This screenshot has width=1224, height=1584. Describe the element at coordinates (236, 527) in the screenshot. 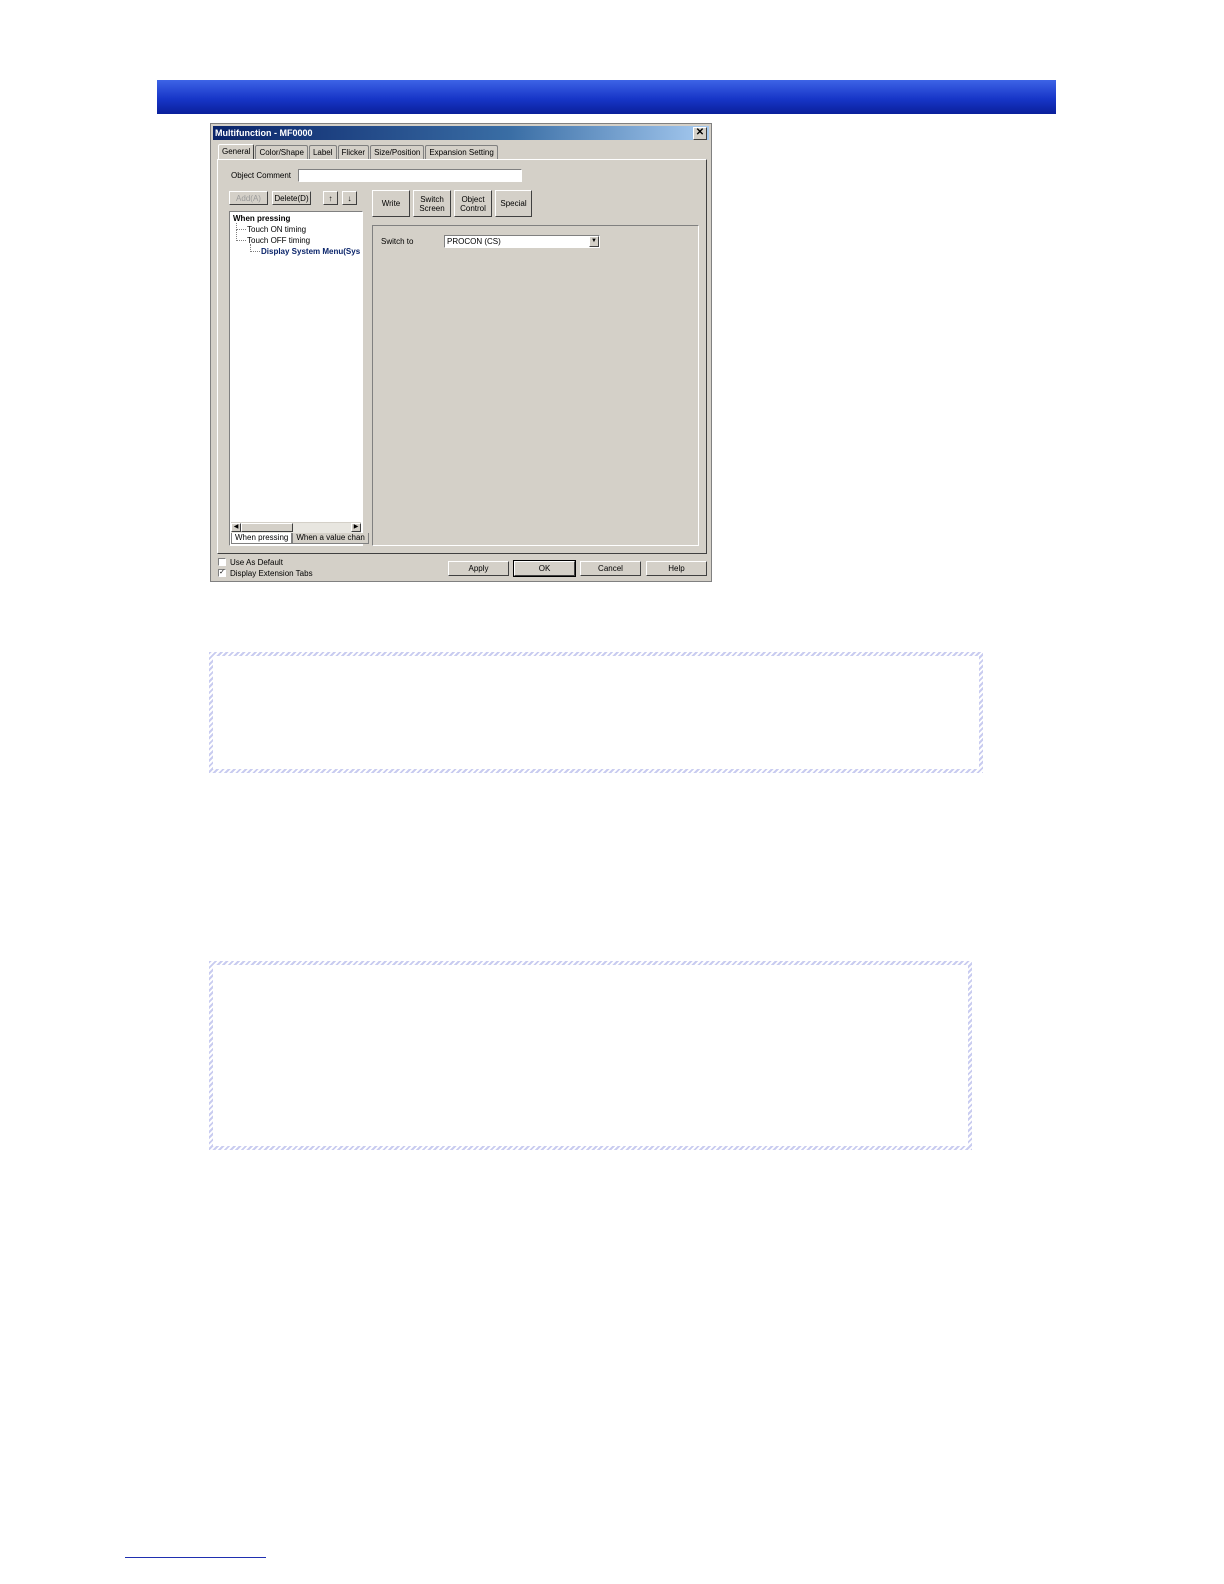

I see `scroll-left-icon: ◀` at that location.